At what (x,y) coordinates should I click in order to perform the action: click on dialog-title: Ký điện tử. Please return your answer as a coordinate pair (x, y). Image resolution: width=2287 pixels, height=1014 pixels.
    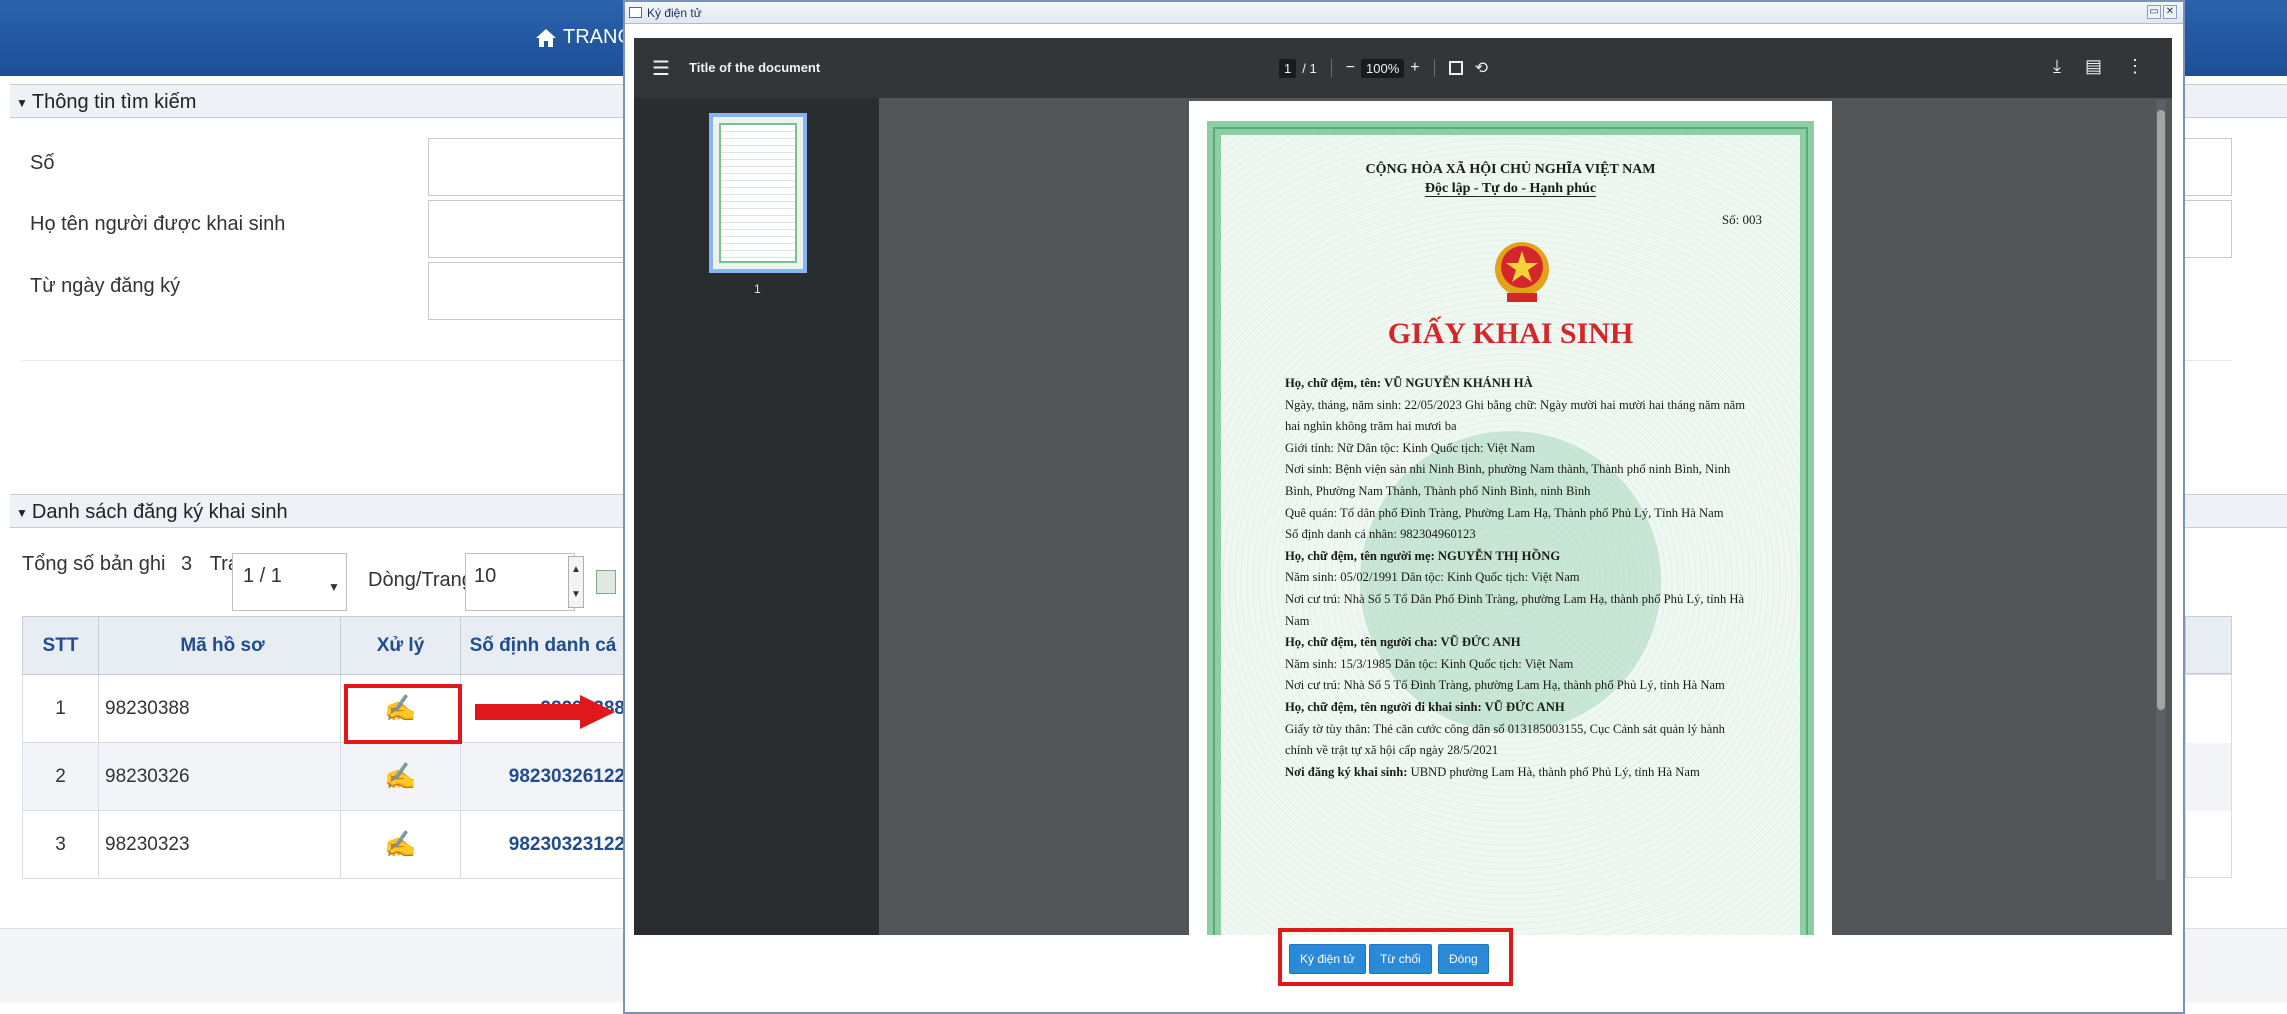
    Looking at the image, I should click on (674, 12).